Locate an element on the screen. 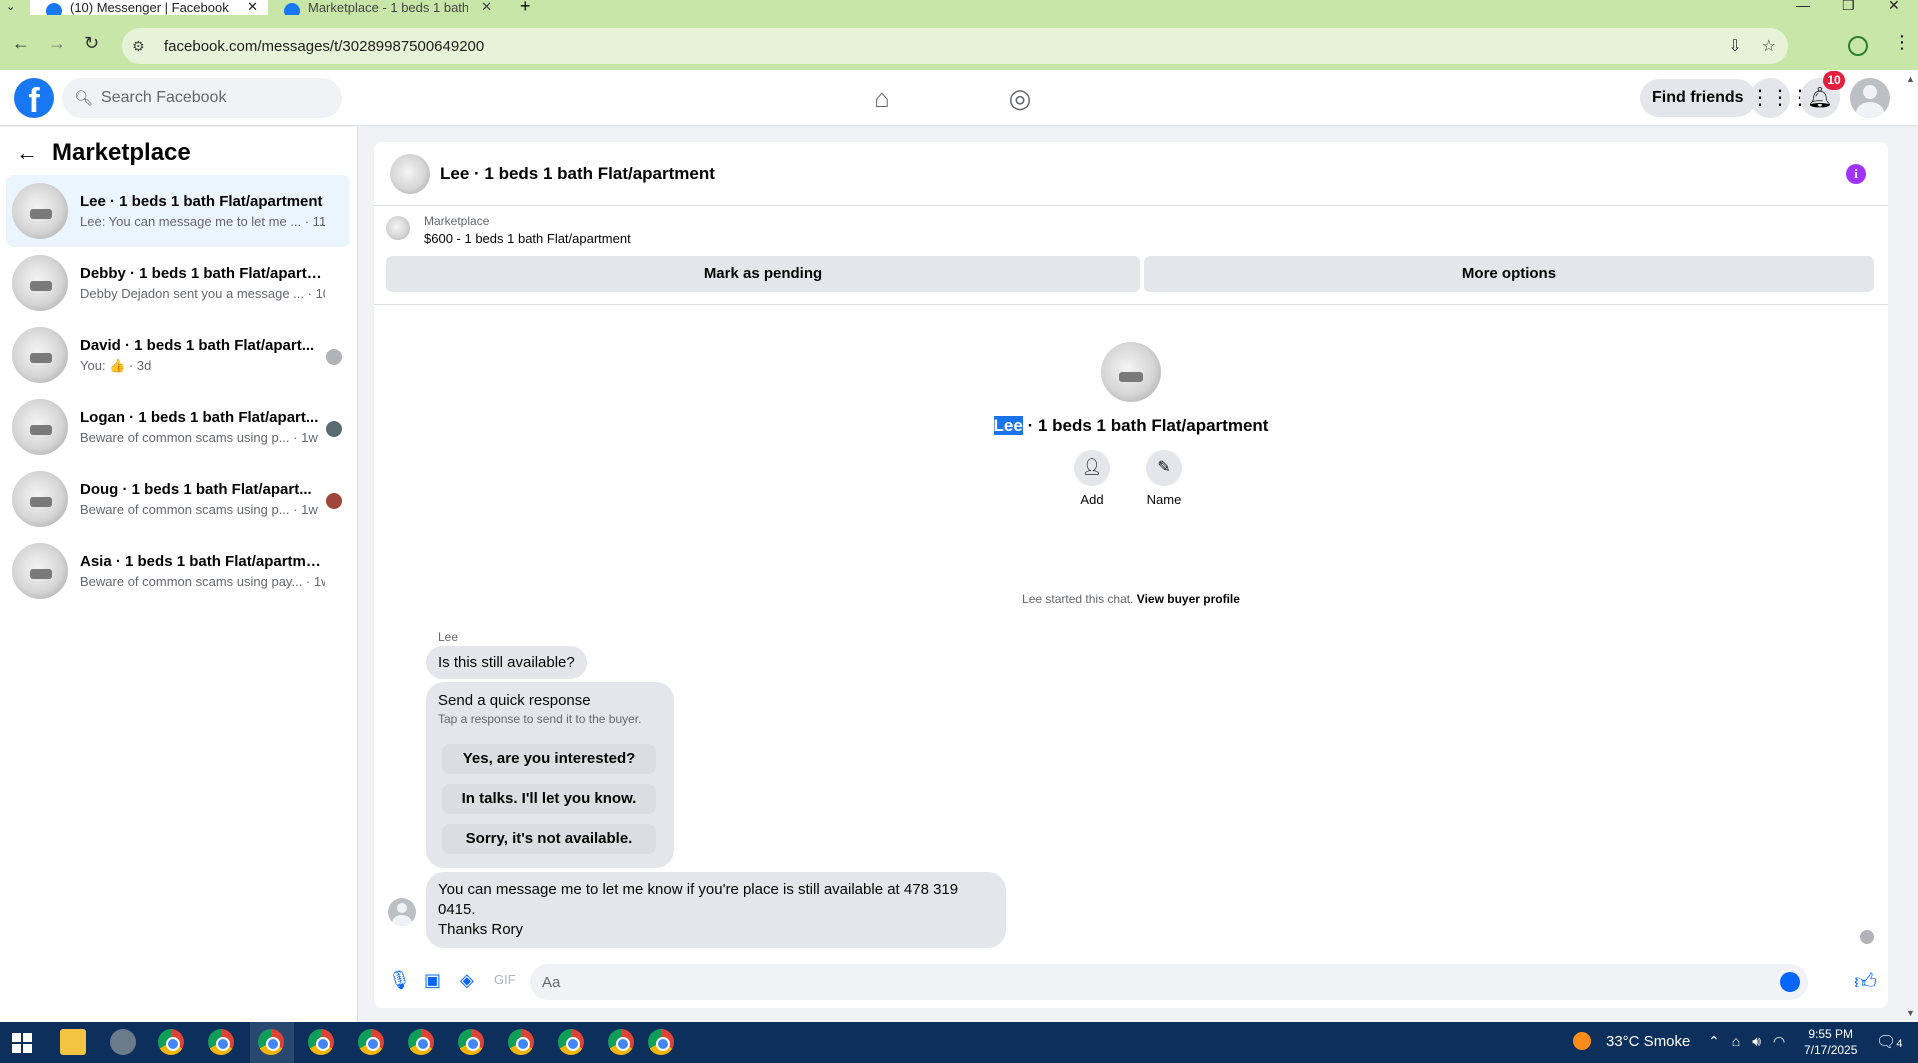 Image resolution: width=1918 pixels, height=1063 pixels. scroll-up-arrow-icon: ▲ is located at coordinates (1910, 79).